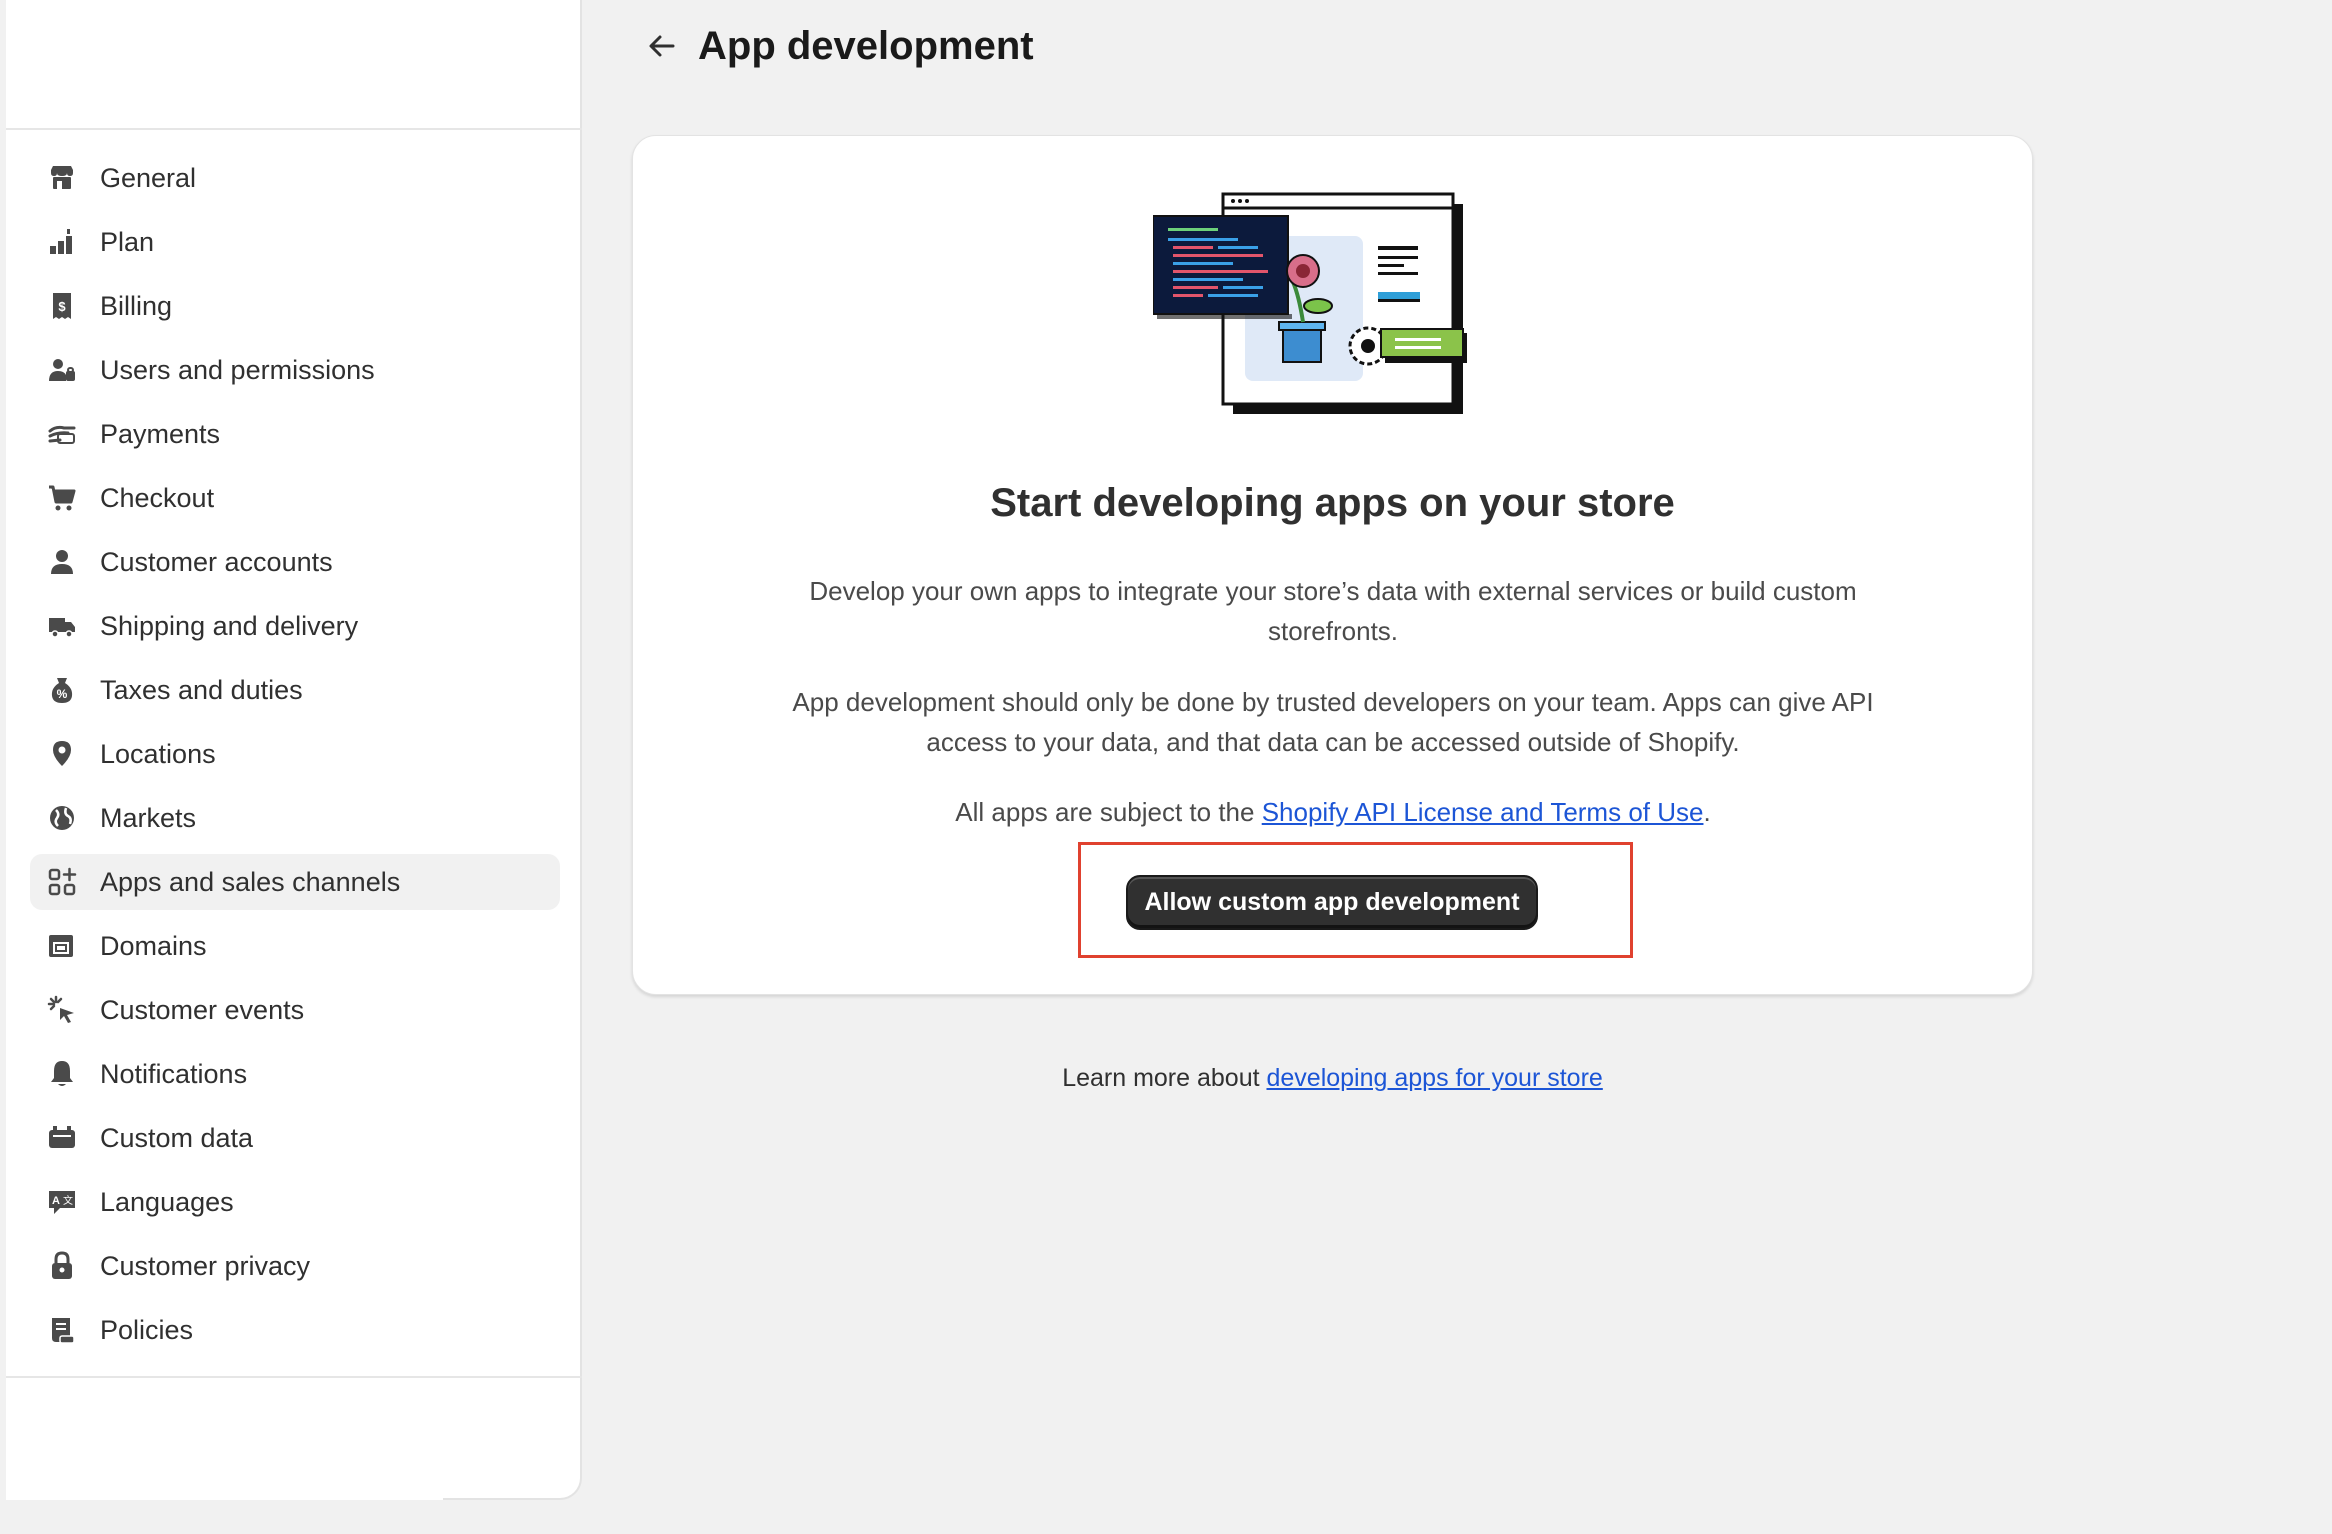 The image size is (2332, 1534). I want to click on learn-more-prefix: Learn more about, so click(1164, 1078).